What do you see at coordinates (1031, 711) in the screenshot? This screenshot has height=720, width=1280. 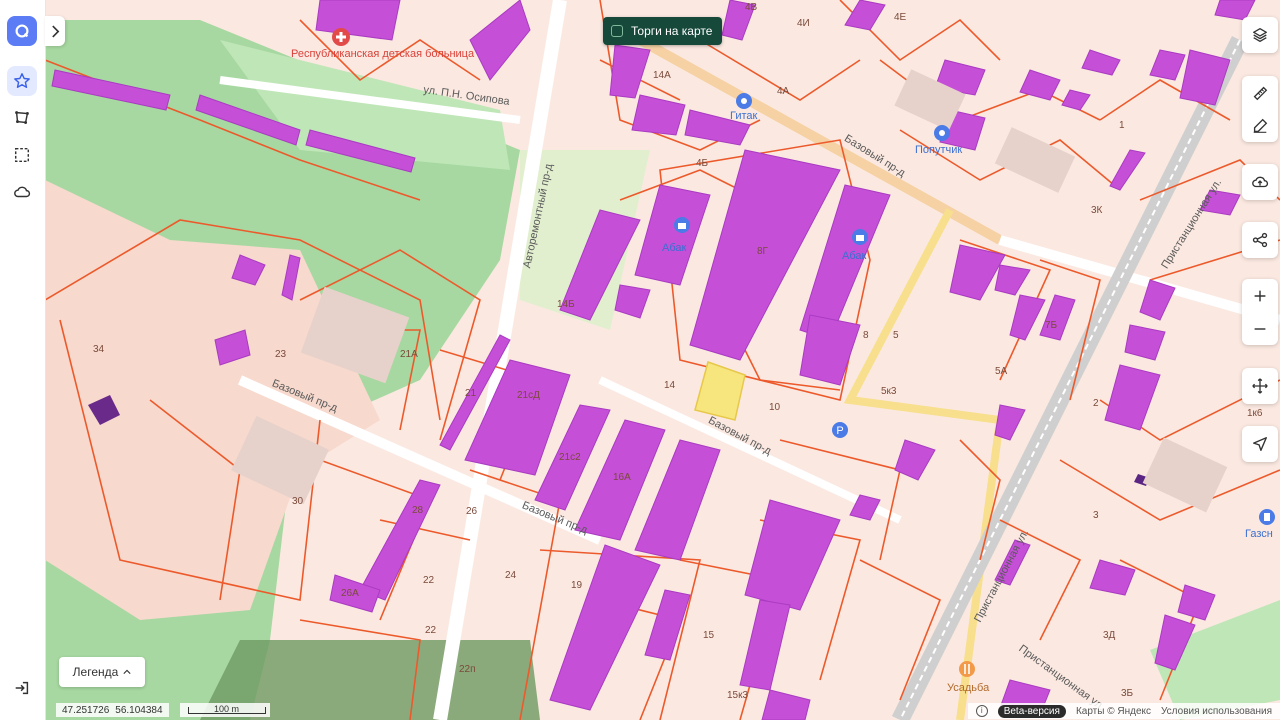 I see `beta-badge: Beta-версия` at bounding box center [1031, 711].